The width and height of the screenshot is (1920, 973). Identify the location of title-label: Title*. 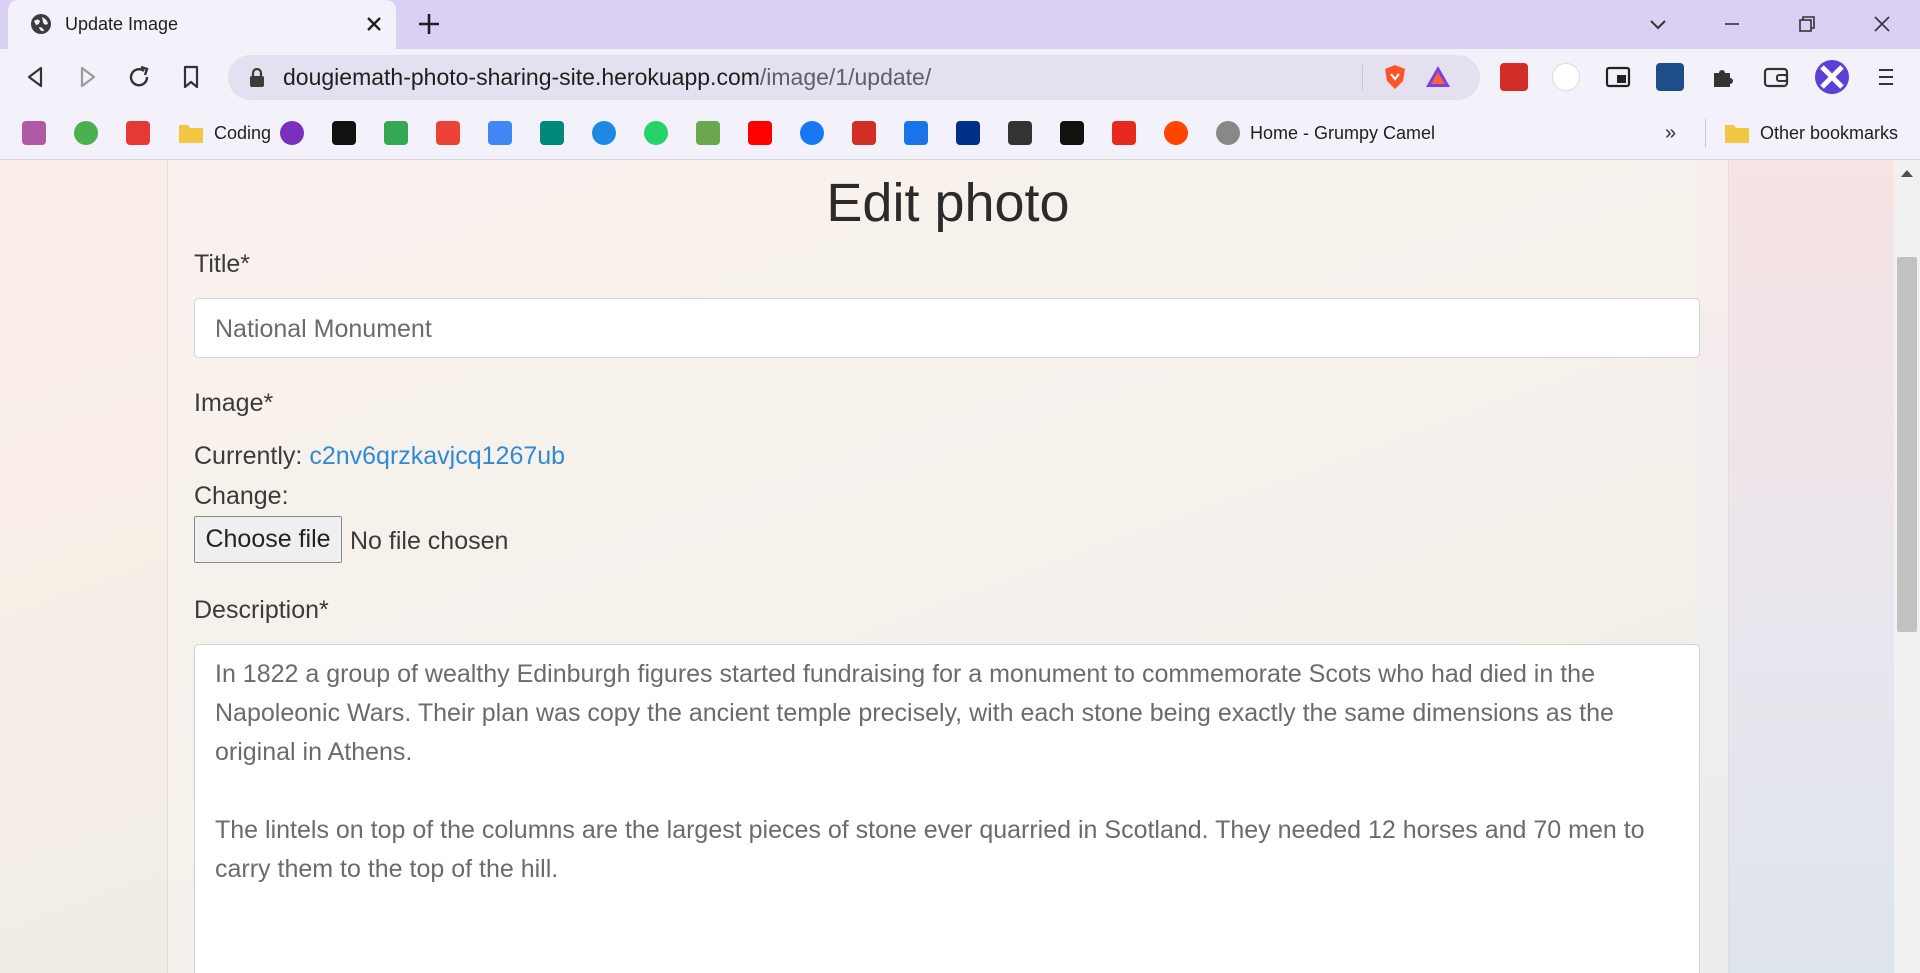
(222, 264).